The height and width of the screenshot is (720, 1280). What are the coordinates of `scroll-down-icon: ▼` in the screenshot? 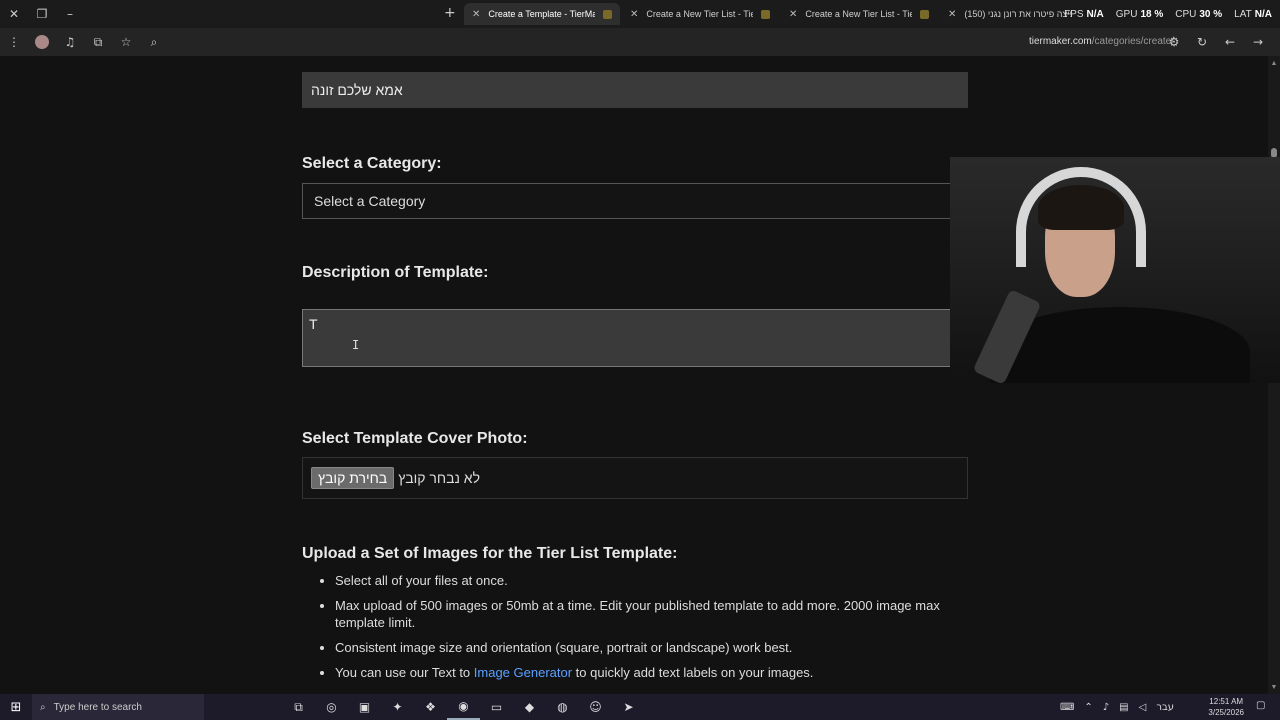 It's located at (1274, 687).